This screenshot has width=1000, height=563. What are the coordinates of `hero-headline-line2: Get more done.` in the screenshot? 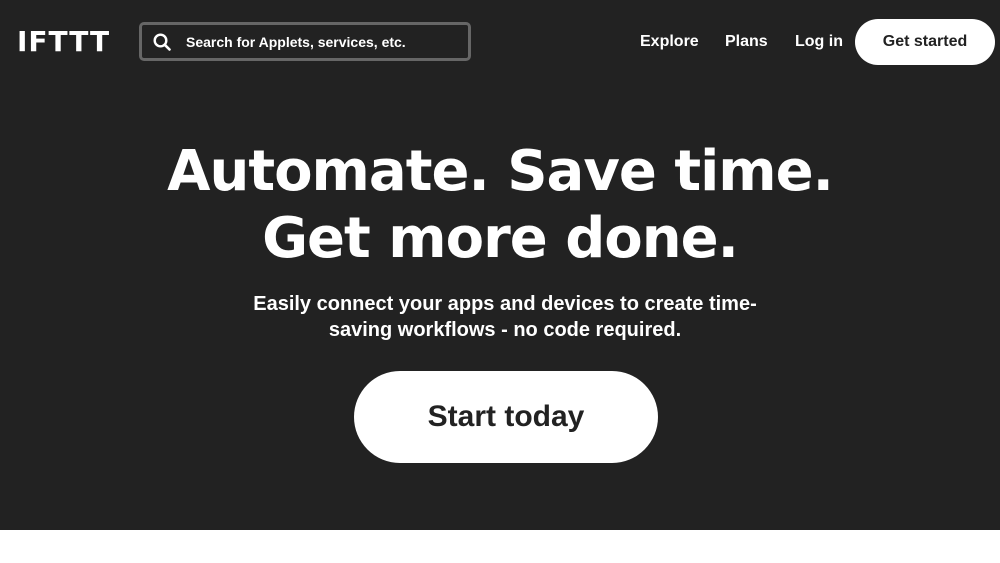 It's located at (500, 238).